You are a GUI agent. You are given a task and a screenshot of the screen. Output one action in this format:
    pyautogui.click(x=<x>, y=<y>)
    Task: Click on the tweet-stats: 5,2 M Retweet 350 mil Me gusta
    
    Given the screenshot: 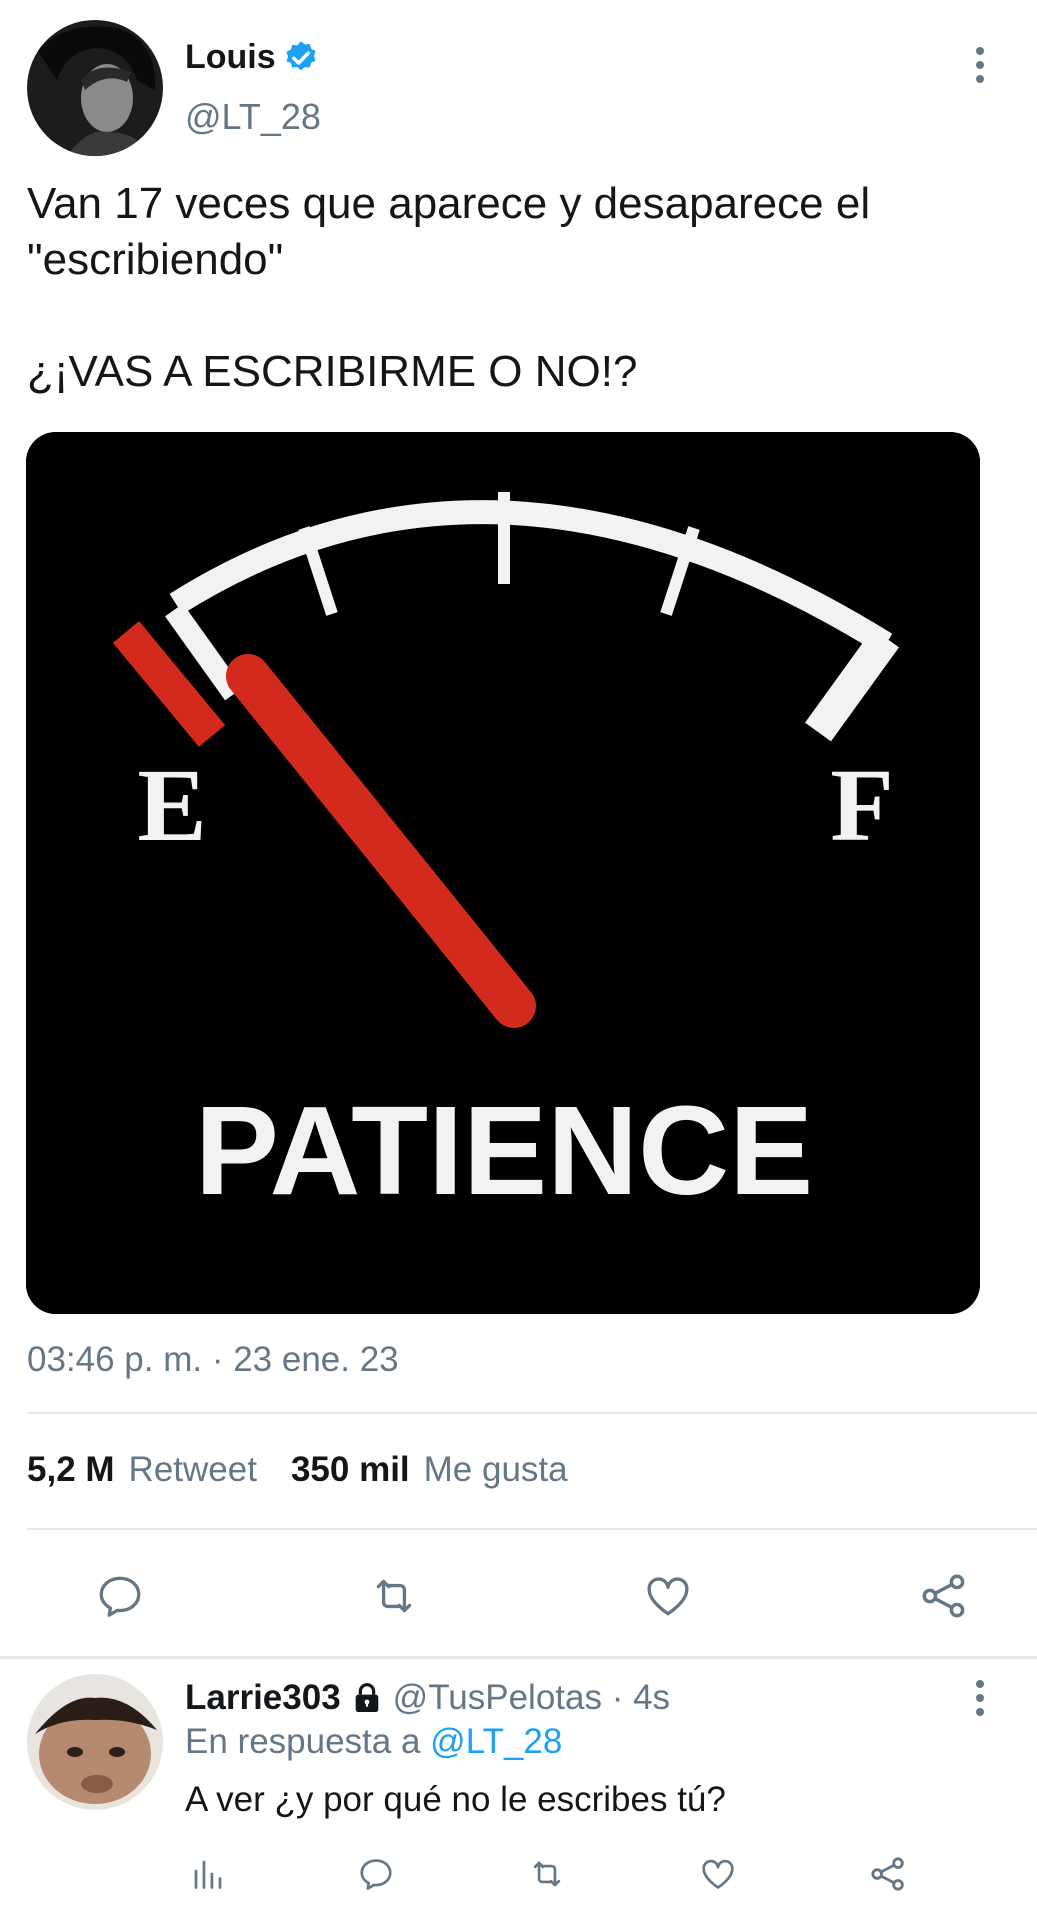 What is the action you would take?
    pyautogui.click(x=297, y=1470)
    